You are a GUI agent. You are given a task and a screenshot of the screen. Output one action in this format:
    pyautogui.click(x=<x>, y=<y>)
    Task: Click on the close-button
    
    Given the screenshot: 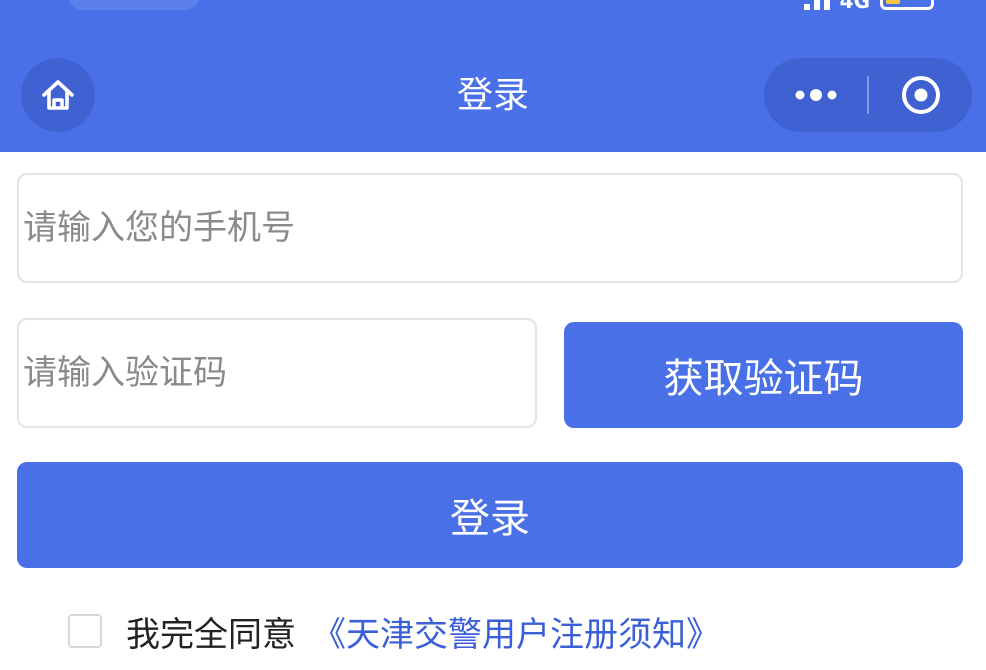 What is the action you would take?
    pyautogui.click(x=920, y=95)
    